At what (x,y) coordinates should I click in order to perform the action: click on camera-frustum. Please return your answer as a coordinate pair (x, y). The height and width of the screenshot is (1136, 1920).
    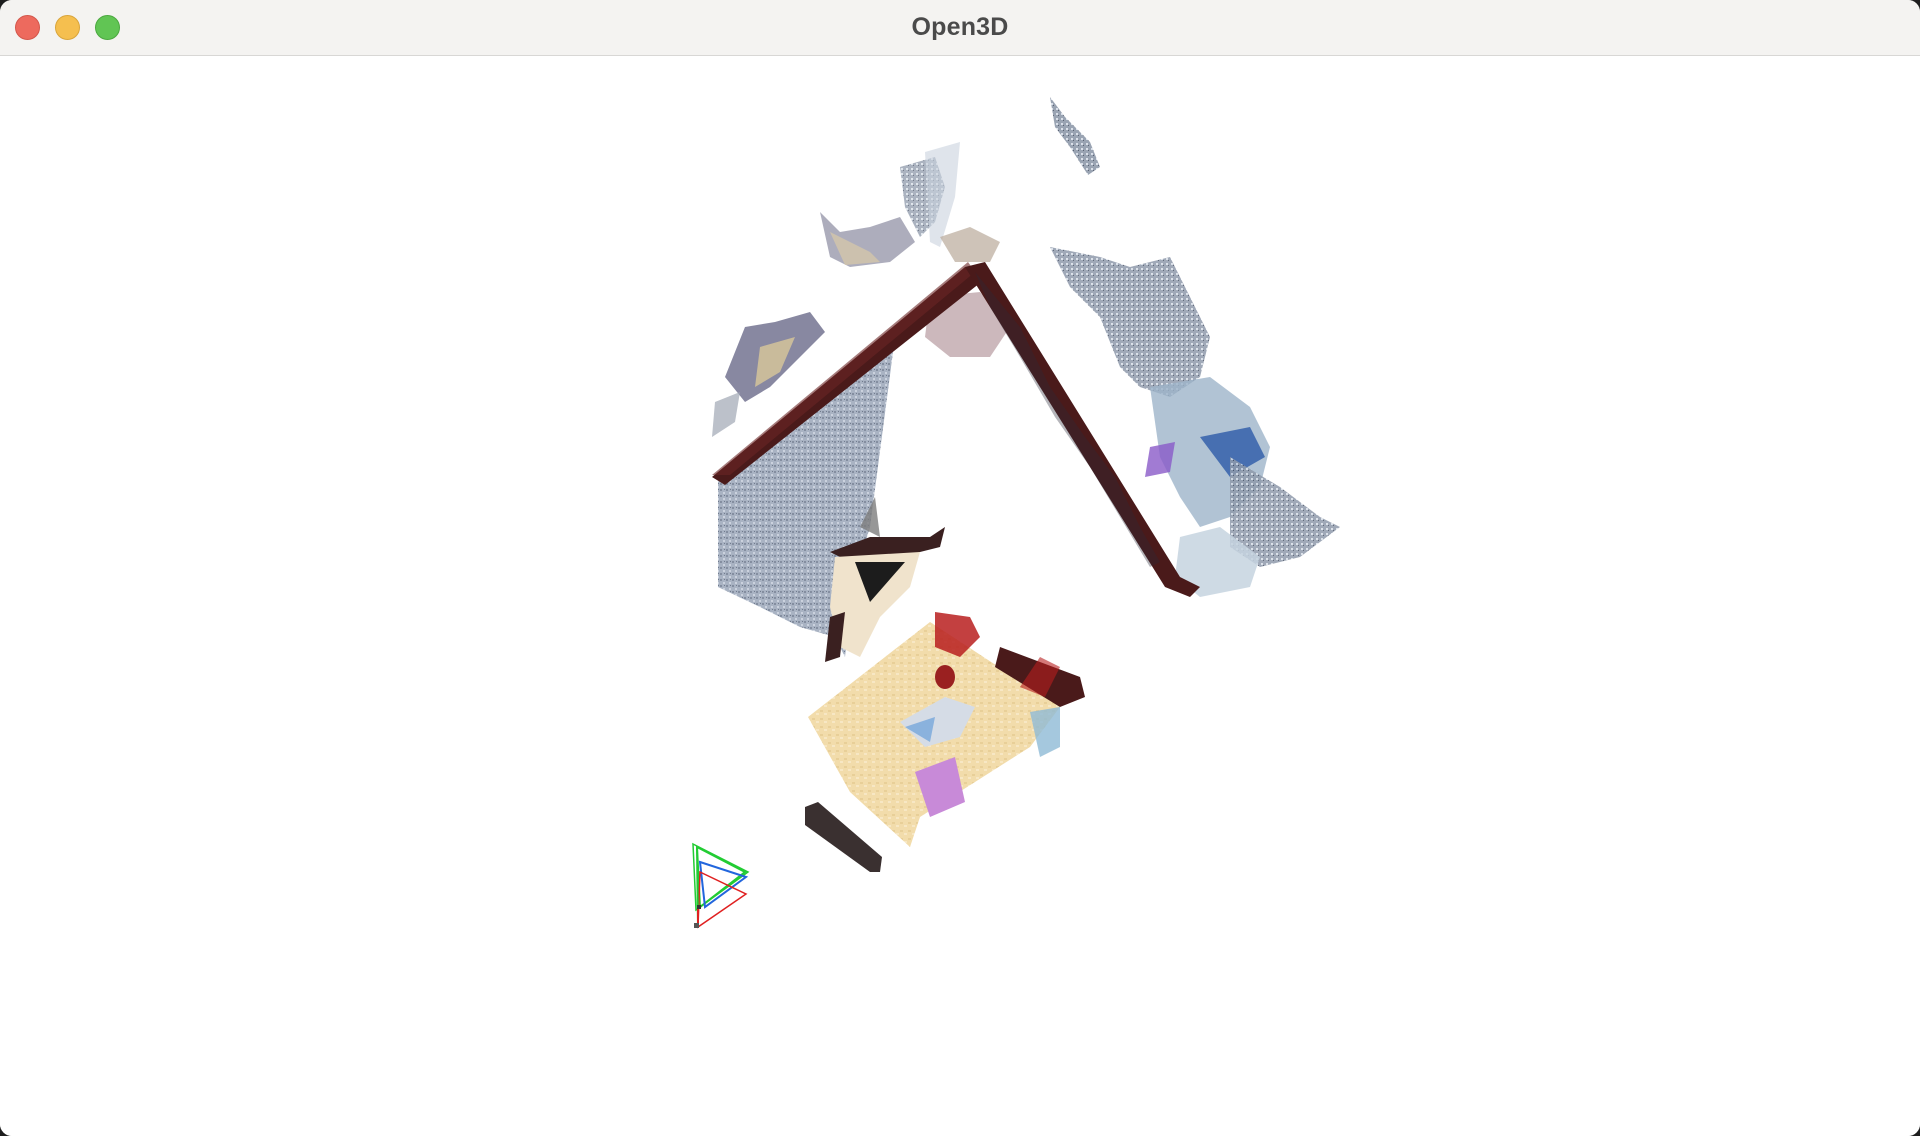
    Looking at the image, I should click on (721, 885).